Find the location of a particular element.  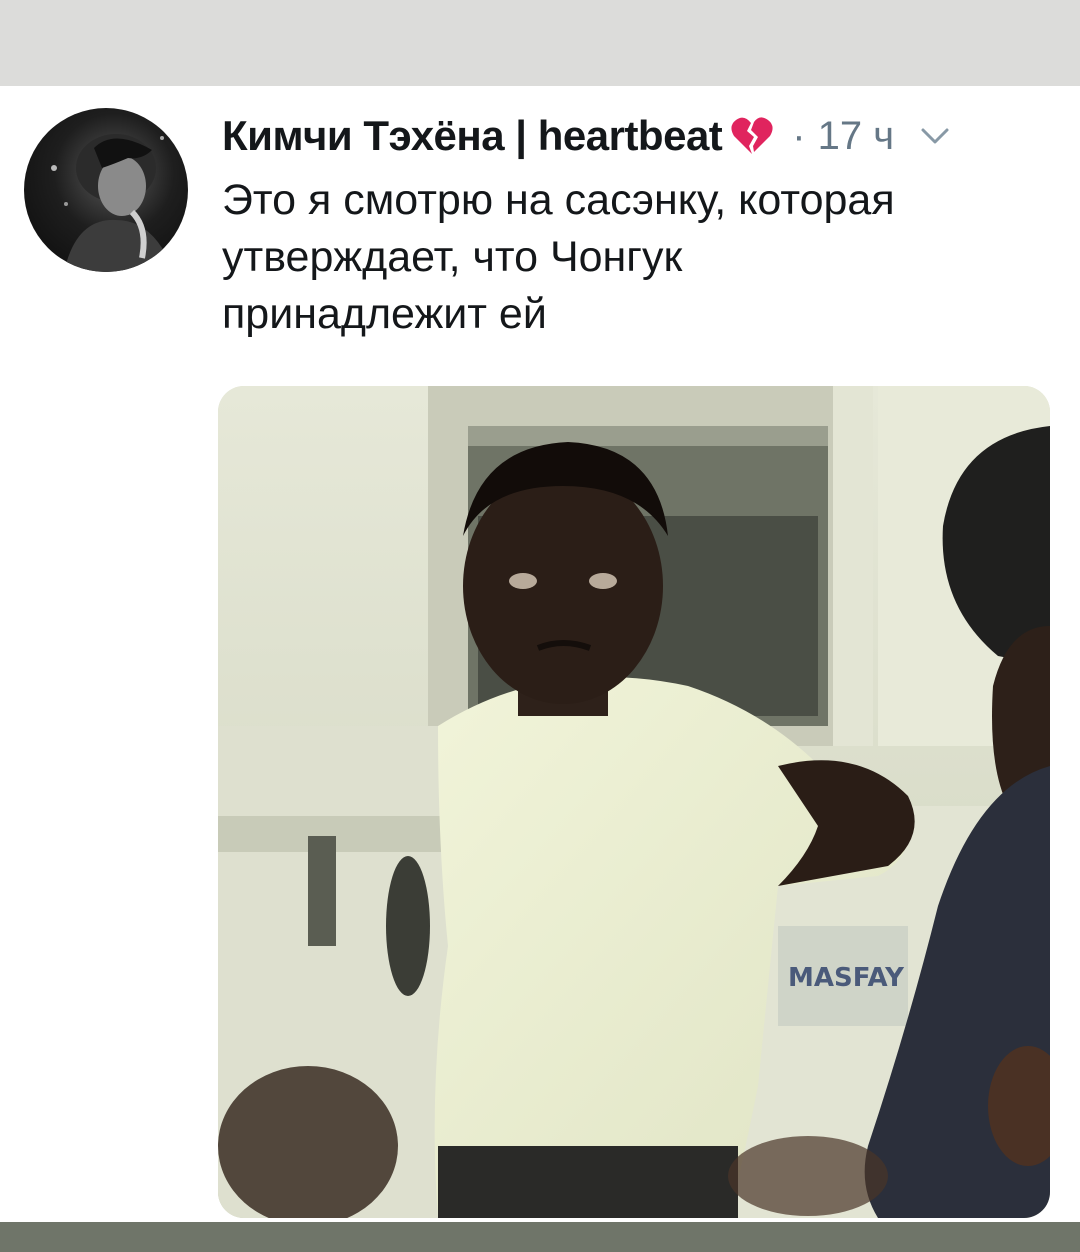

tweet-text-line: утверждает, что Чонгук is located at coordinates (452, 257).